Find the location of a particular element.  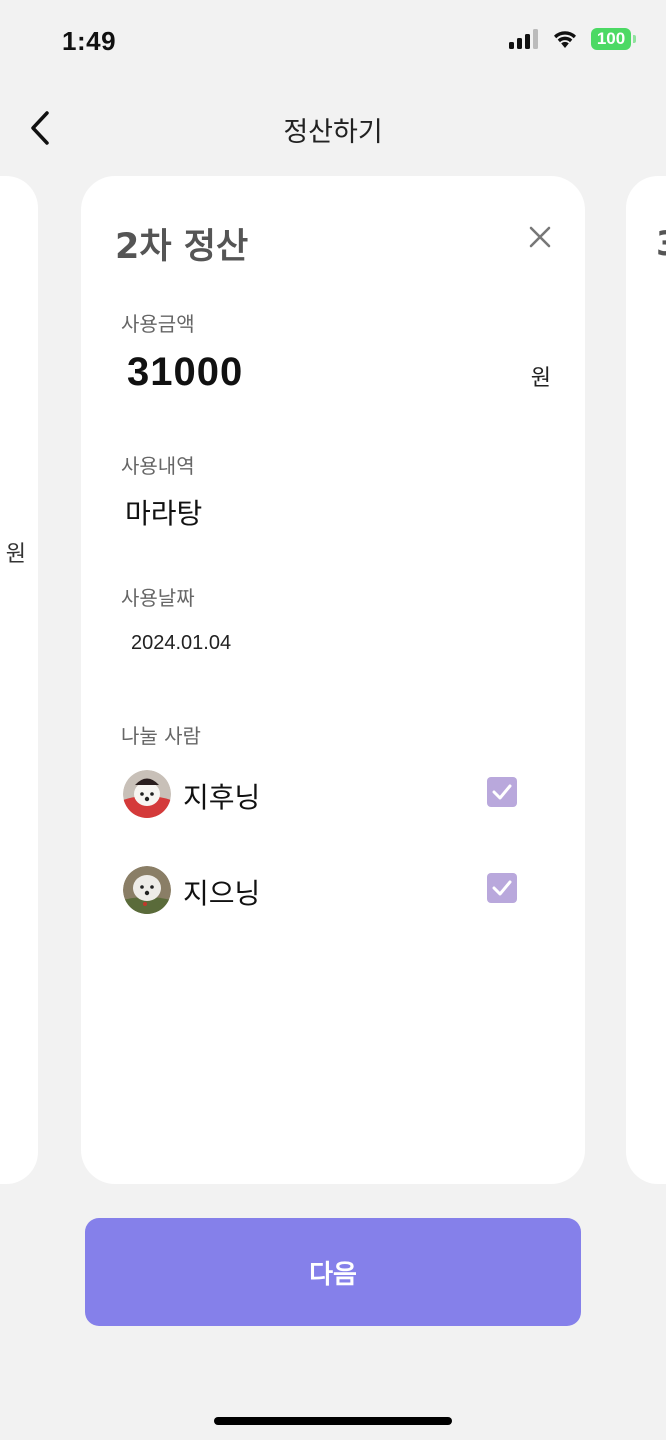

date-label: 사용날짜 is located at coordinates (158, 598).